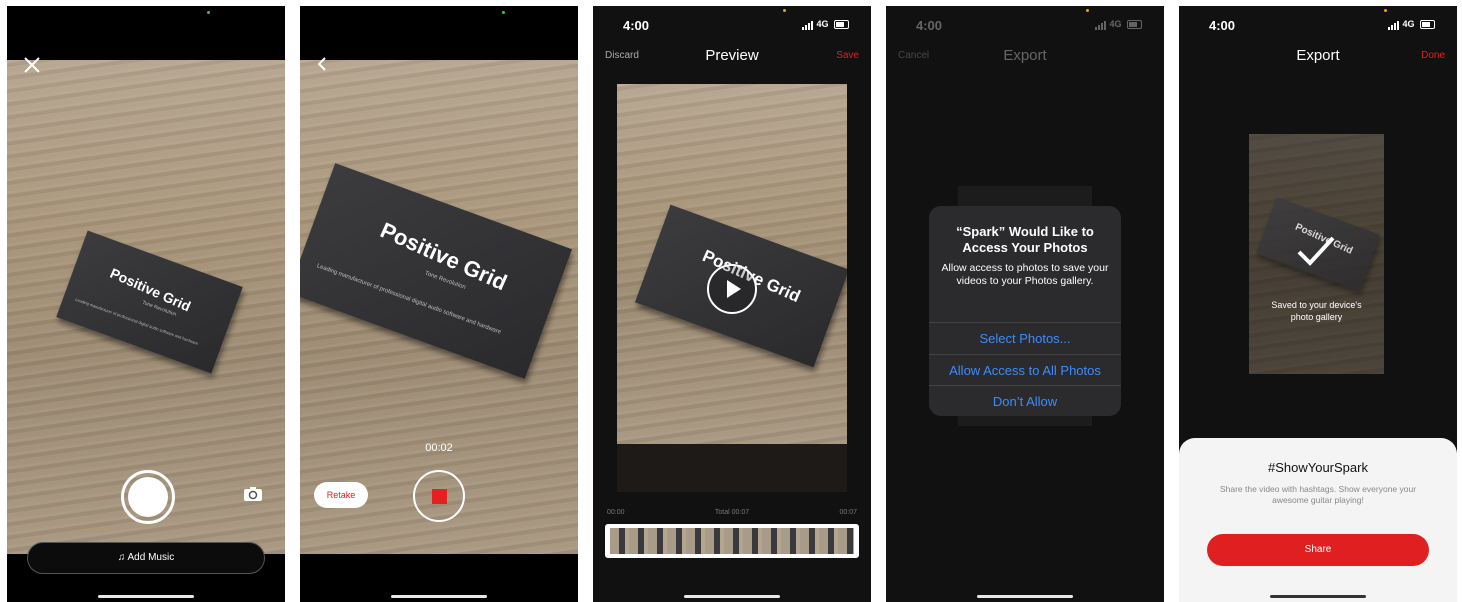  I want to click on done-button: Done, so click(1433, 55).